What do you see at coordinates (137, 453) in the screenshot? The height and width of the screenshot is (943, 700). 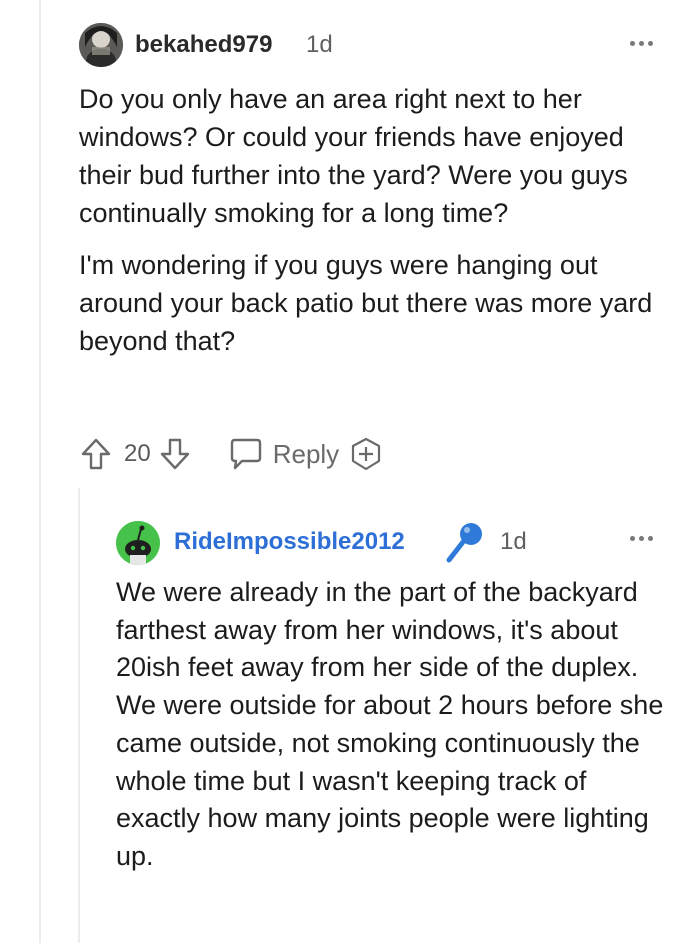 I see `vote-count: 20` at bounding box center [137, 453].